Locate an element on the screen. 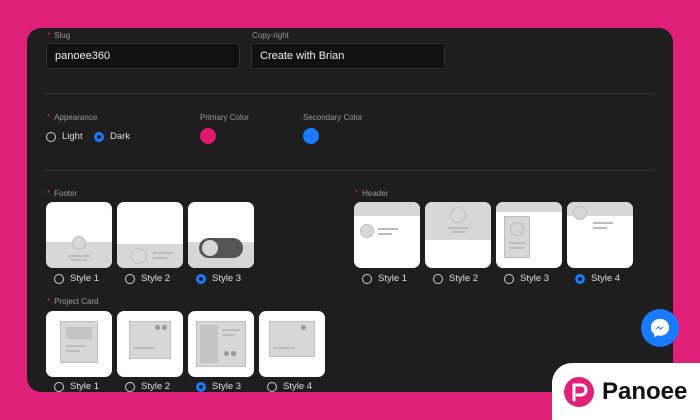 The image size is (700, 420). messenger-icon is located at coordinates (660, 328).